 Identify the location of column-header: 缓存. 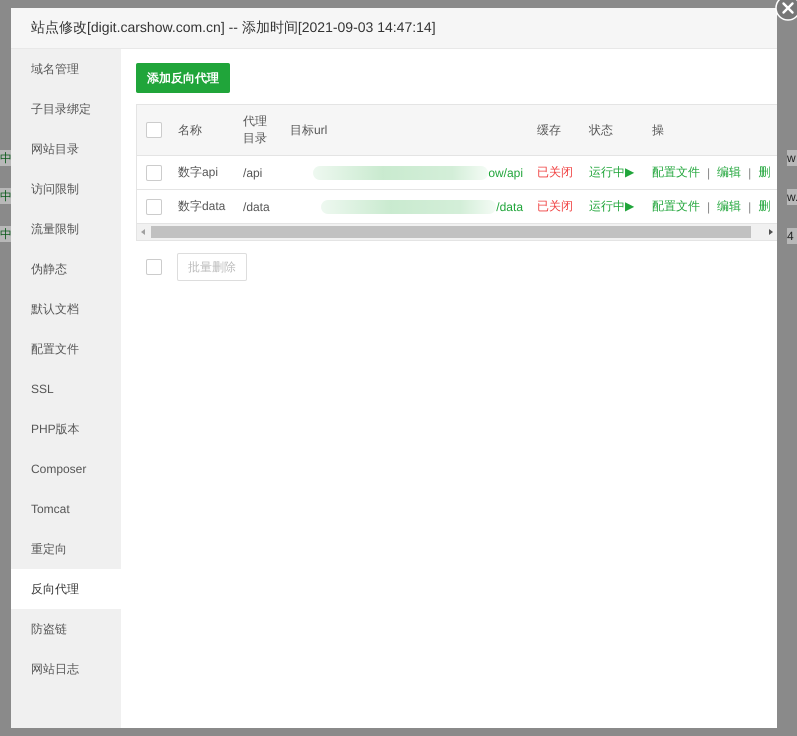
(549, 130).